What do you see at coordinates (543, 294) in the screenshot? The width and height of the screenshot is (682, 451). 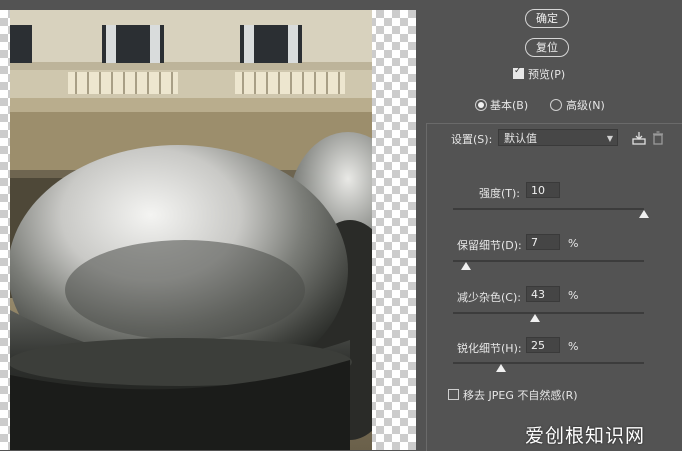 I see `reduce-color-input: 43` at bounding box center [543, 294].